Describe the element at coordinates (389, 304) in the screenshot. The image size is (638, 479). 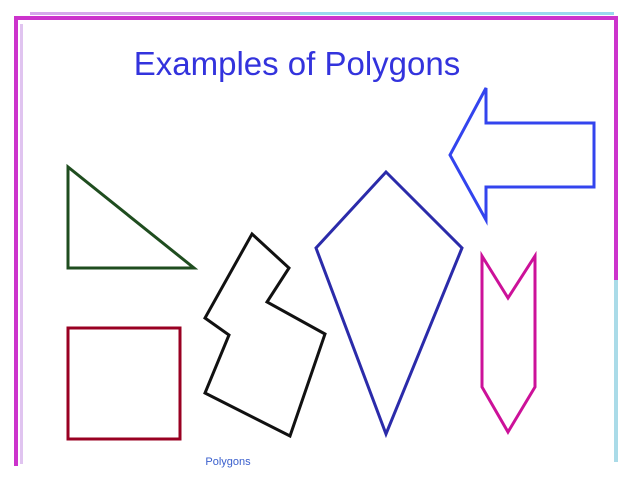
I see `kite-shape` at that location.